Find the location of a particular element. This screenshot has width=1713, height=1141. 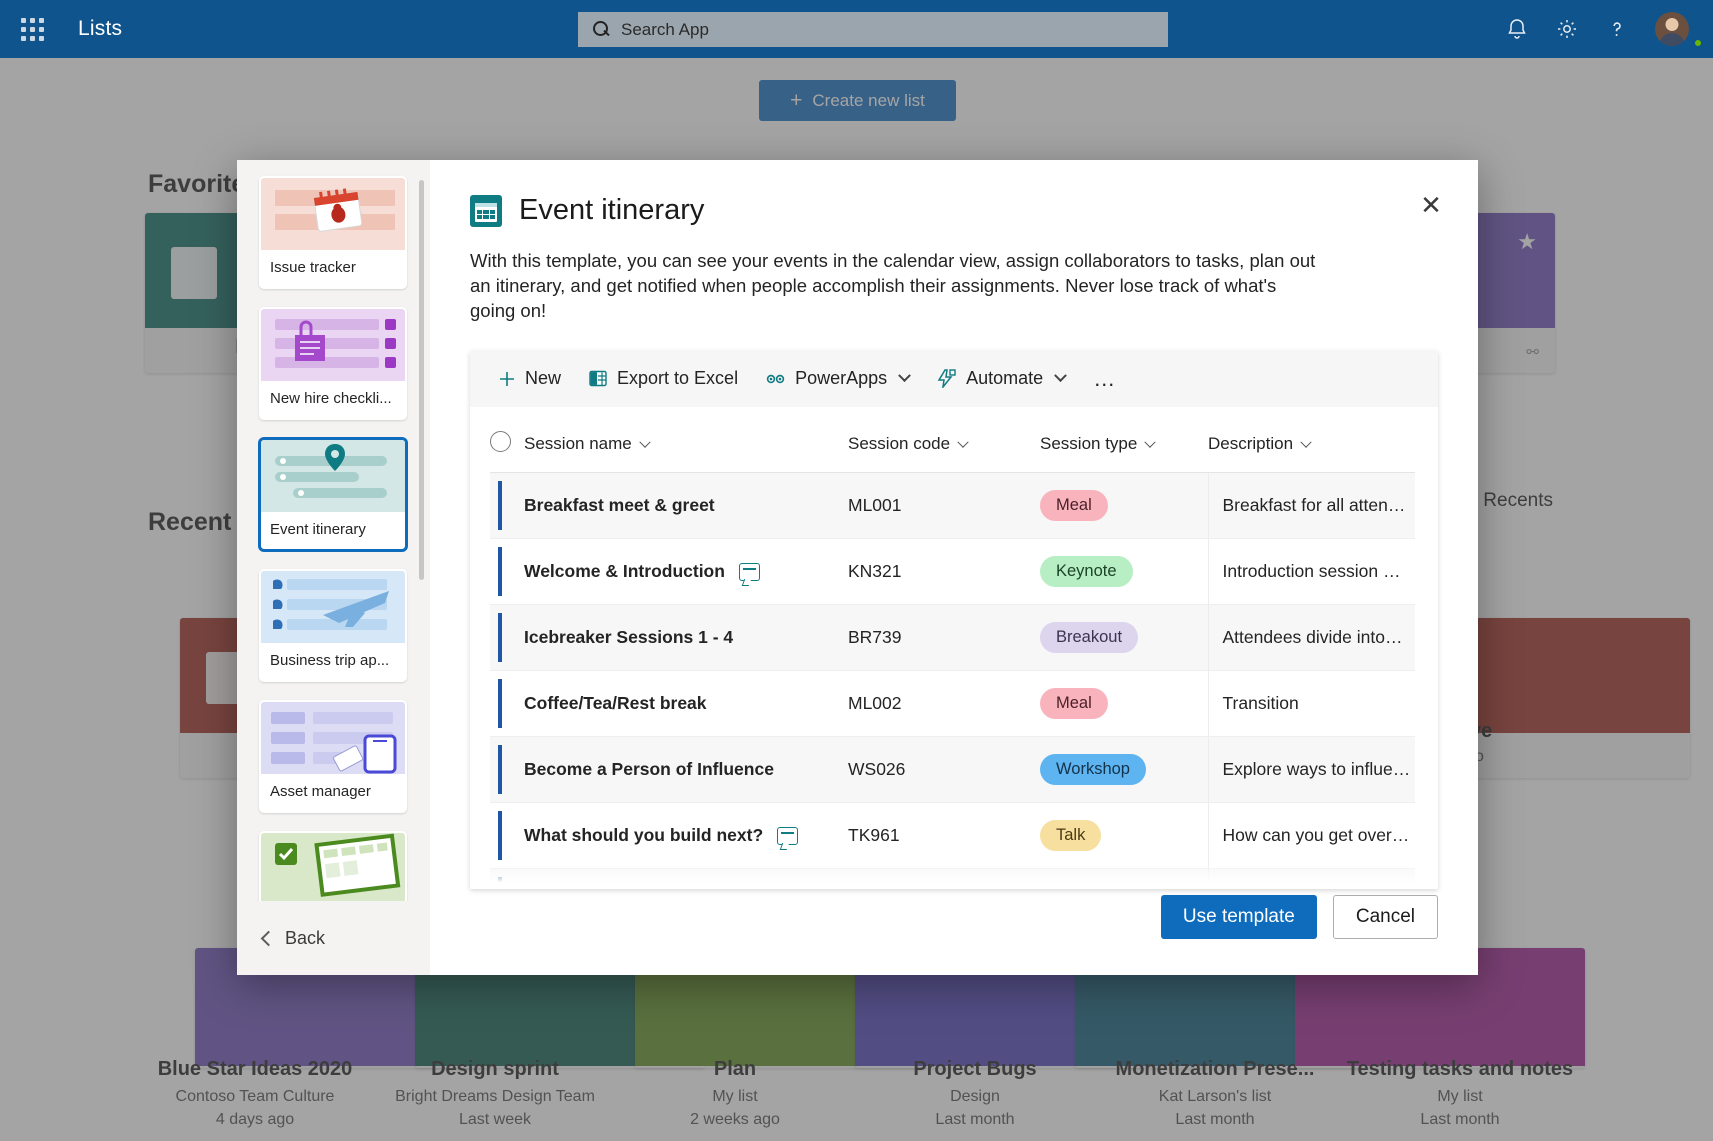

session-type-badge: Keynote is located at coordinates (1086, 571).